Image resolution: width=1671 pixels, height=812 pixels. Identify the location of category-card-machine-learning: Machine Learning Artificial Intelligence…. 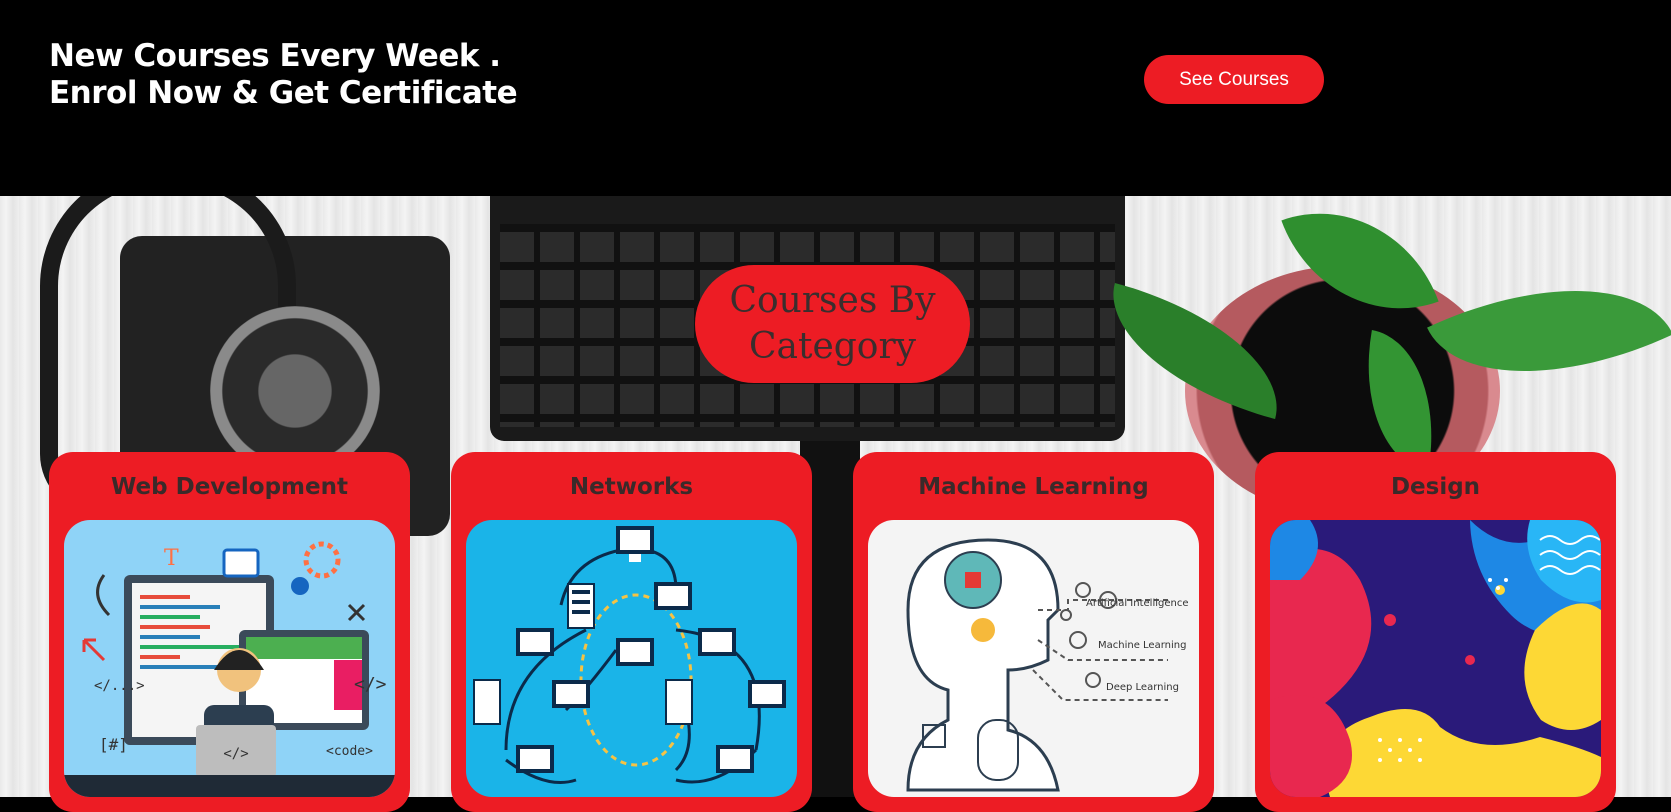
(1033, 632).